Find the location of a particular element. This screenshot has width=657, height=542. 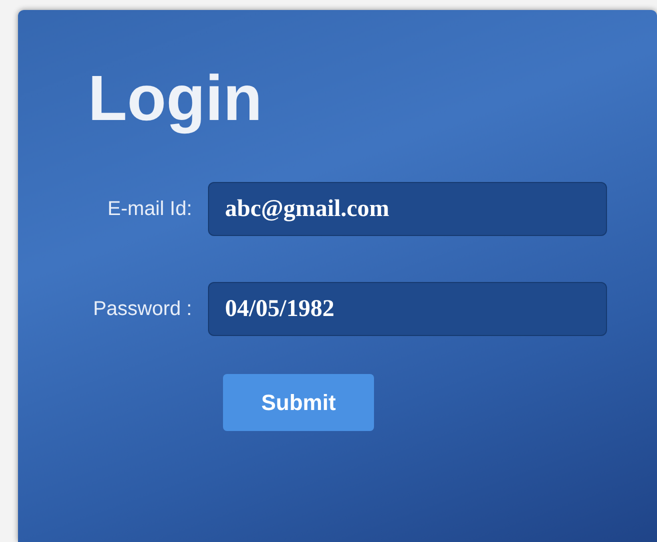

field-label: E-mail Id: is located at coordinates (149, 209).